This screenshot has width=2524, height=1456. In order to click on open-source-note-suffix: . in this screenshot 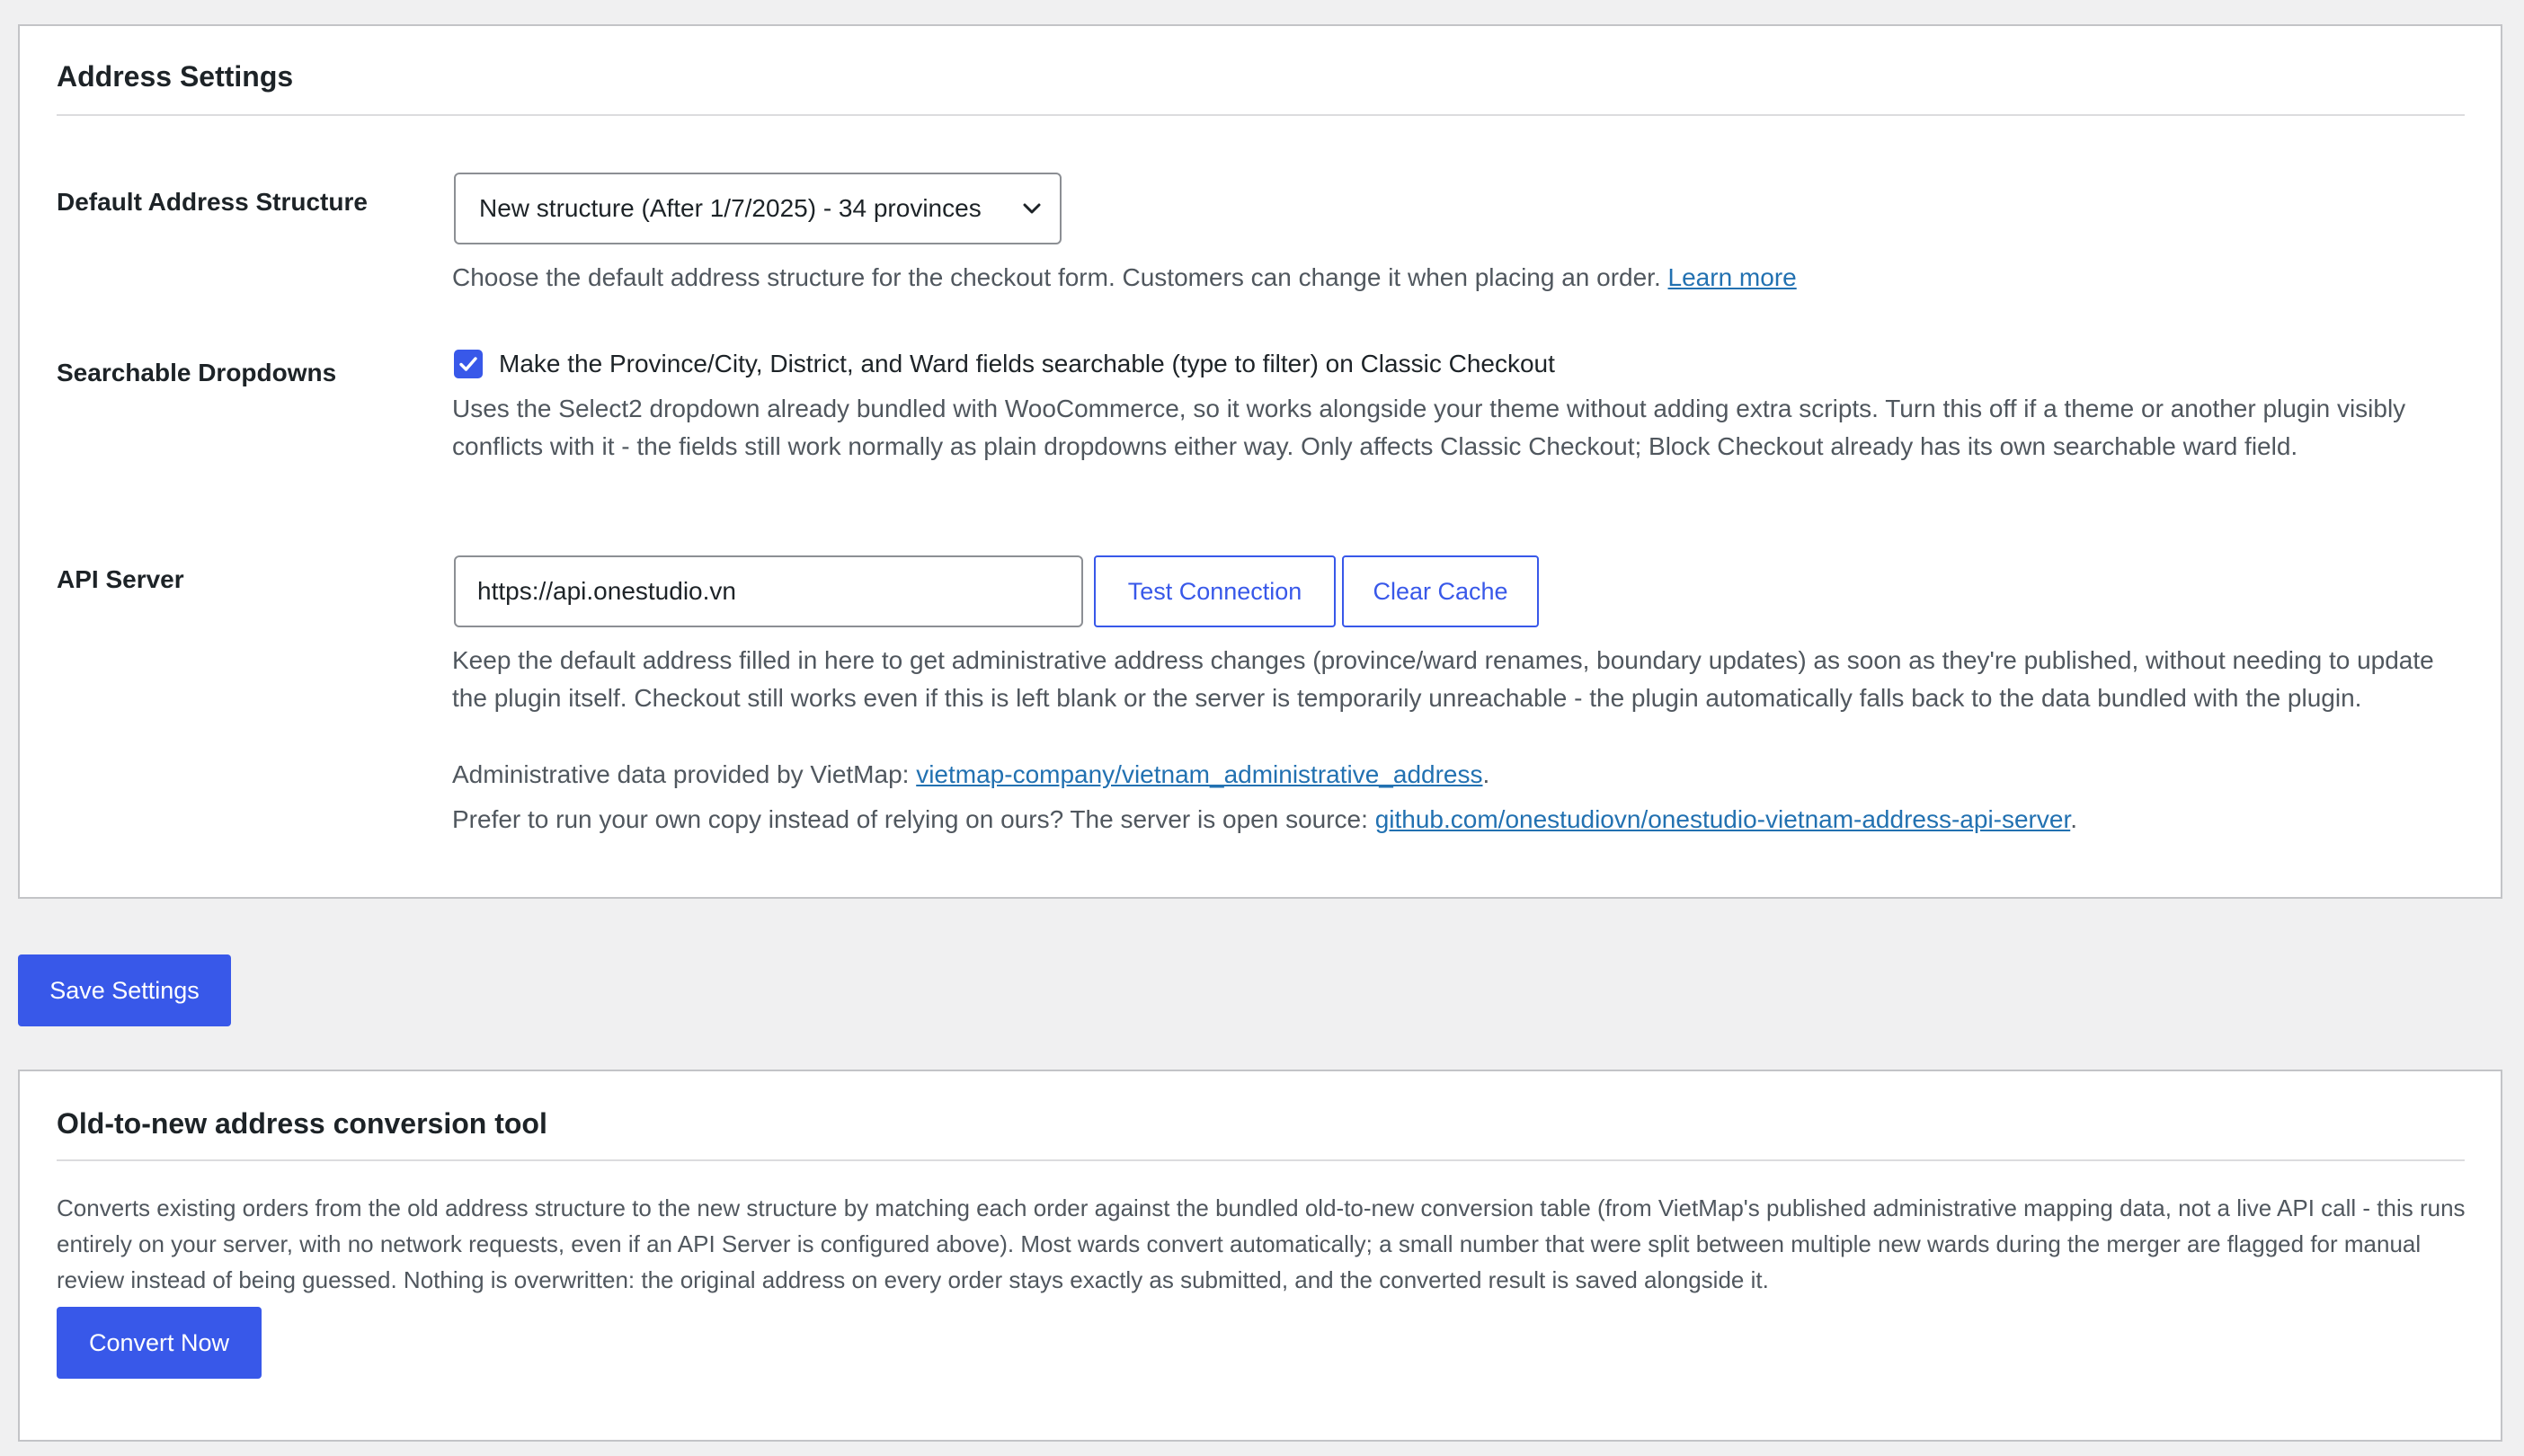, I will do `click(2074, 819)`.